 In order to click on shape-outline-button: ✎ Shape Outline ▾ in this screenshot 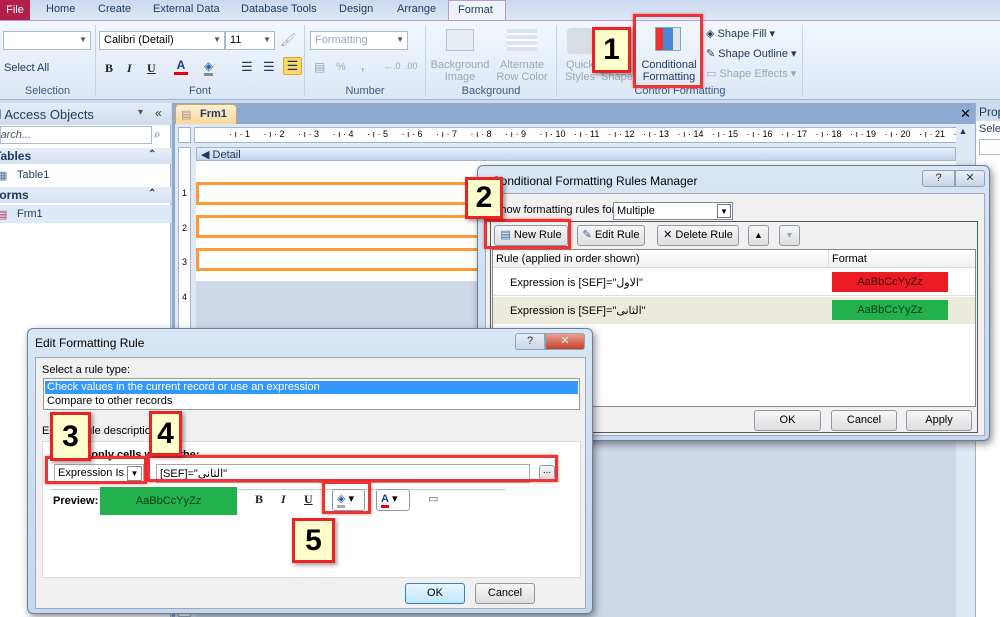, I will do `click(751, 53)`.